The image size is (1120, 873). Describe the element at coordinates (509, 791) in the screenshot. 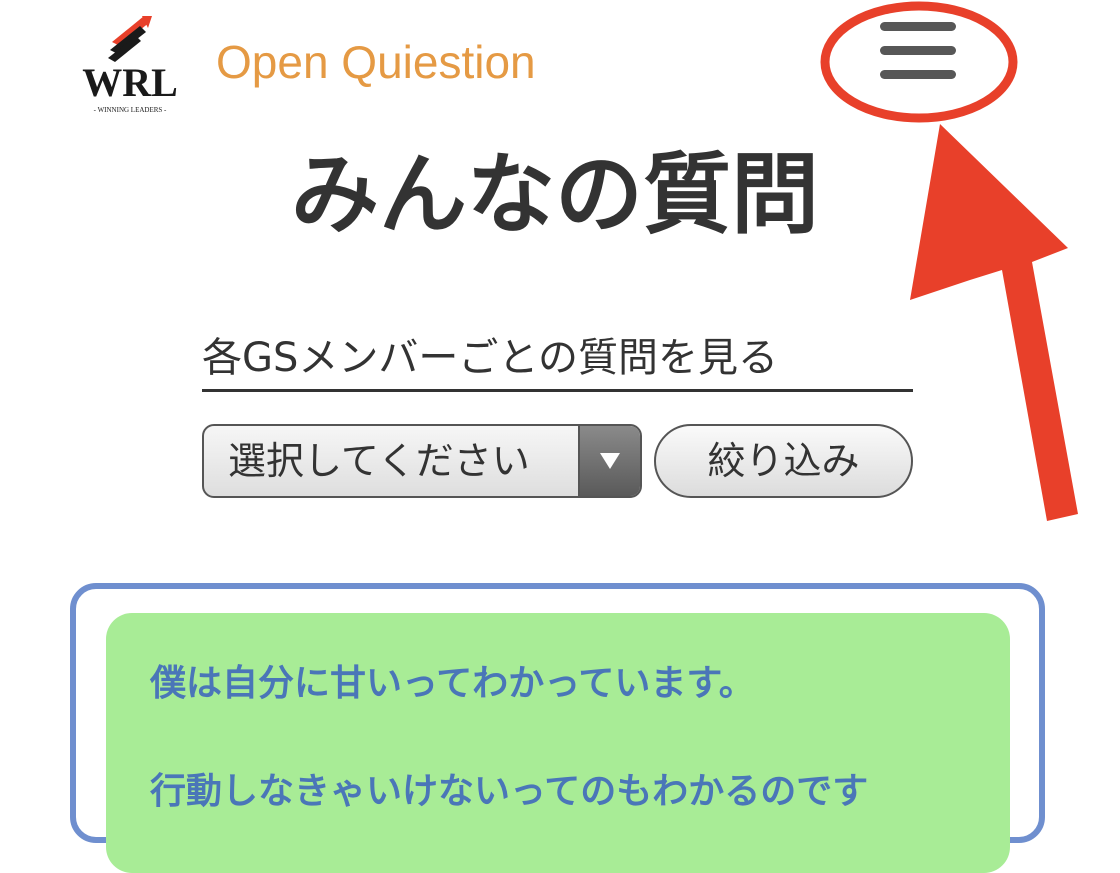

I see `question-line: 行動しなきゃいけないってのもわかるのです` at that location.